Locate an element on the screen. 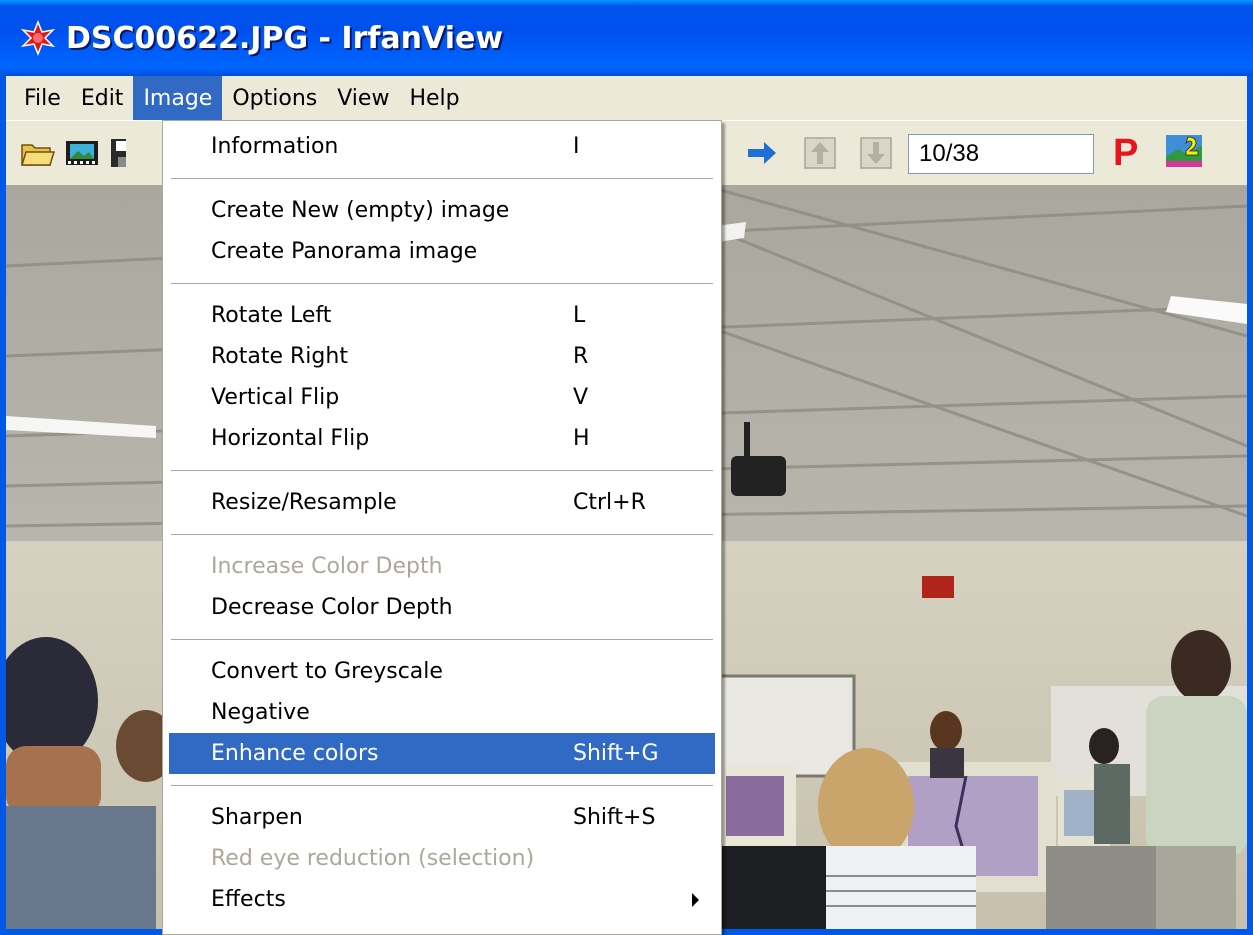  page-counter-field: 10/38 is located at coordinates (1001, 154).